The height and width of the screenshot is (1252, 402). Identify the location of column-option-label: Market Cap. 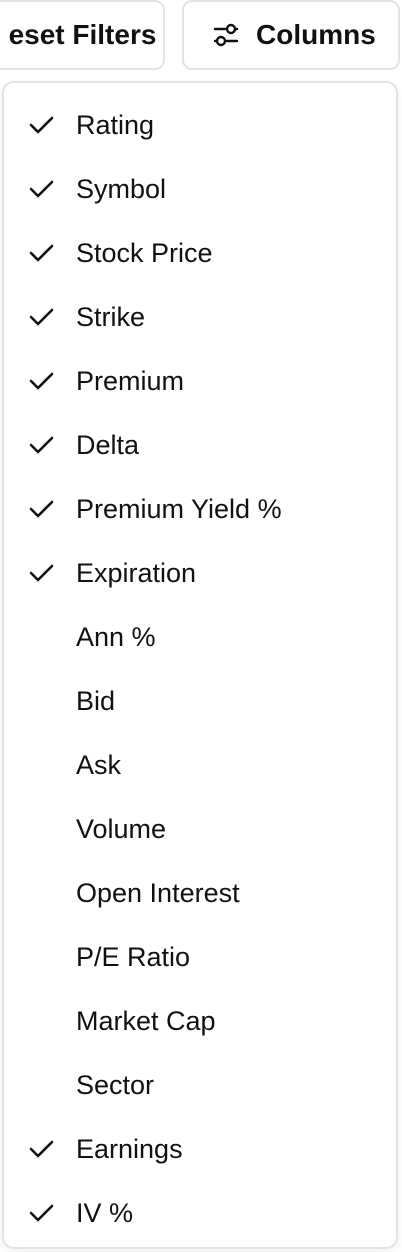
(146, 1020).